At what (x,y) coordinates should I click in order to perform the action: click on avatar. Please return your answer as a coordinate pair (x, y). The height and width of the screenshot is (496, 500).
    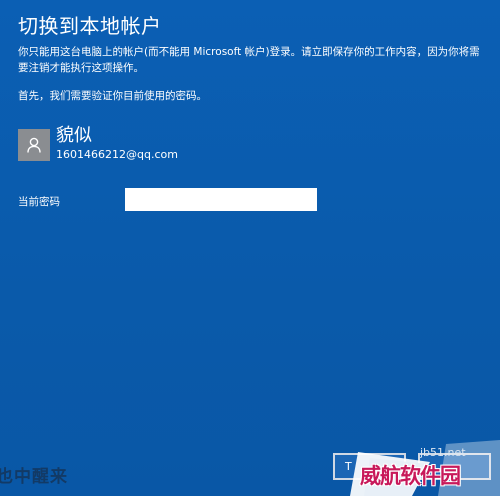
    Looking at the image, I should click on (34, 145).